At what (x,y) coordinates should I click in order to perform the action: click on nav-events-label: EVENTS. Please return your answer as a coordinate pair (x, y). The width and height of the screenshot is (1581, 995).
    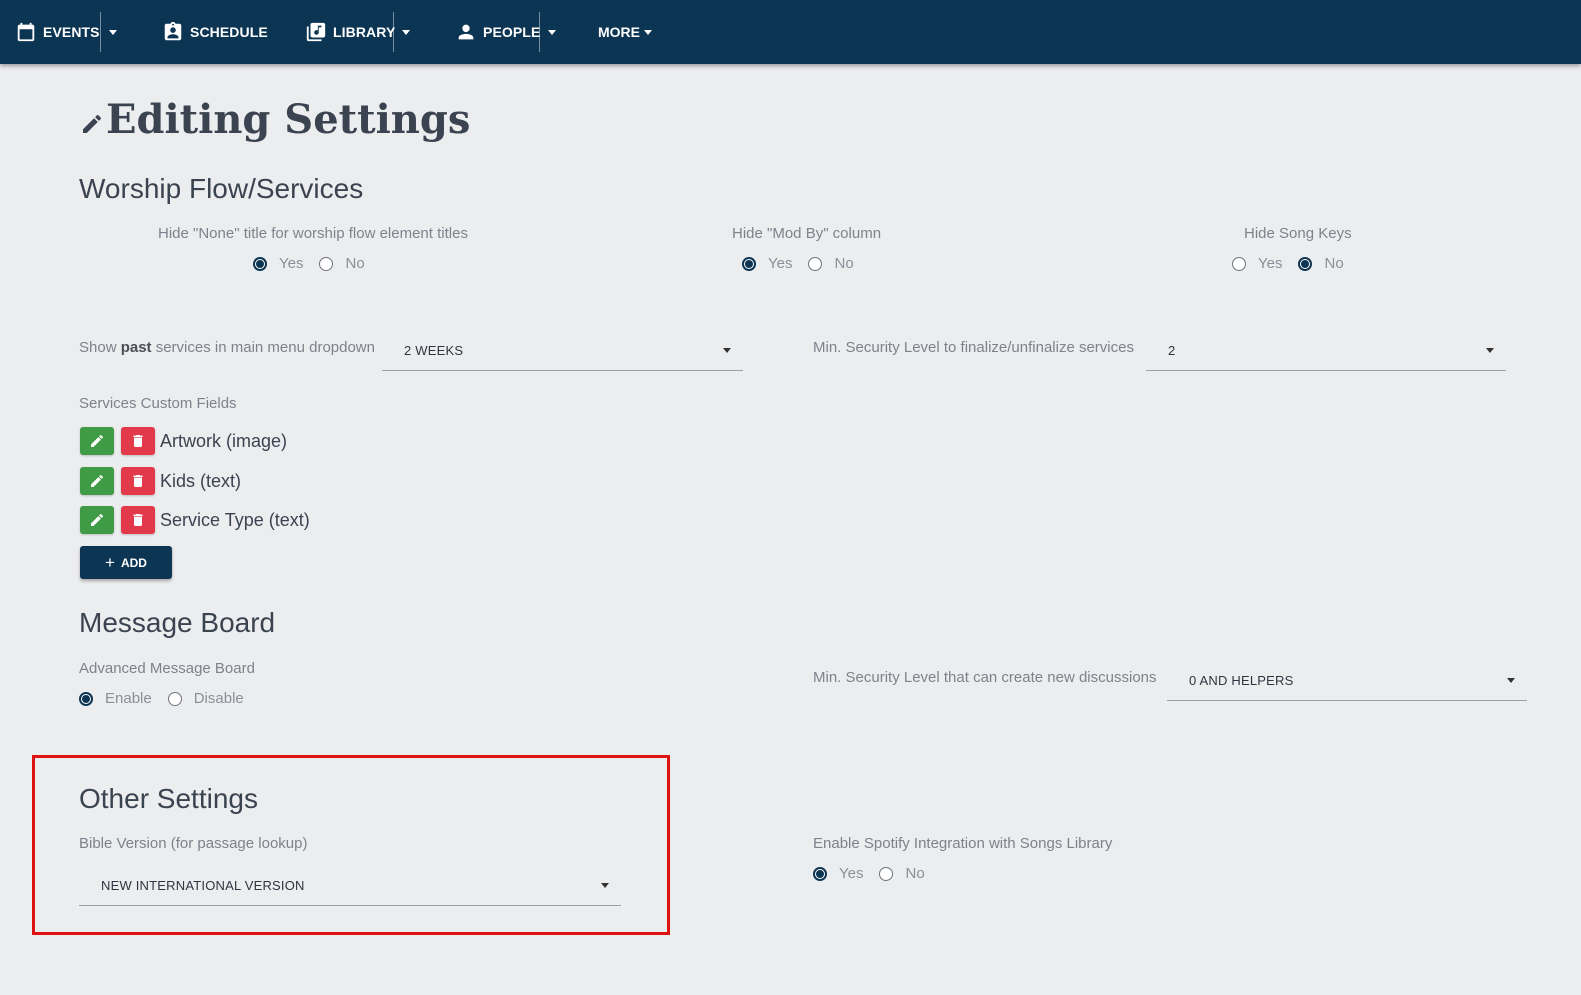
    Looking at the image, I should click on (71, 32).